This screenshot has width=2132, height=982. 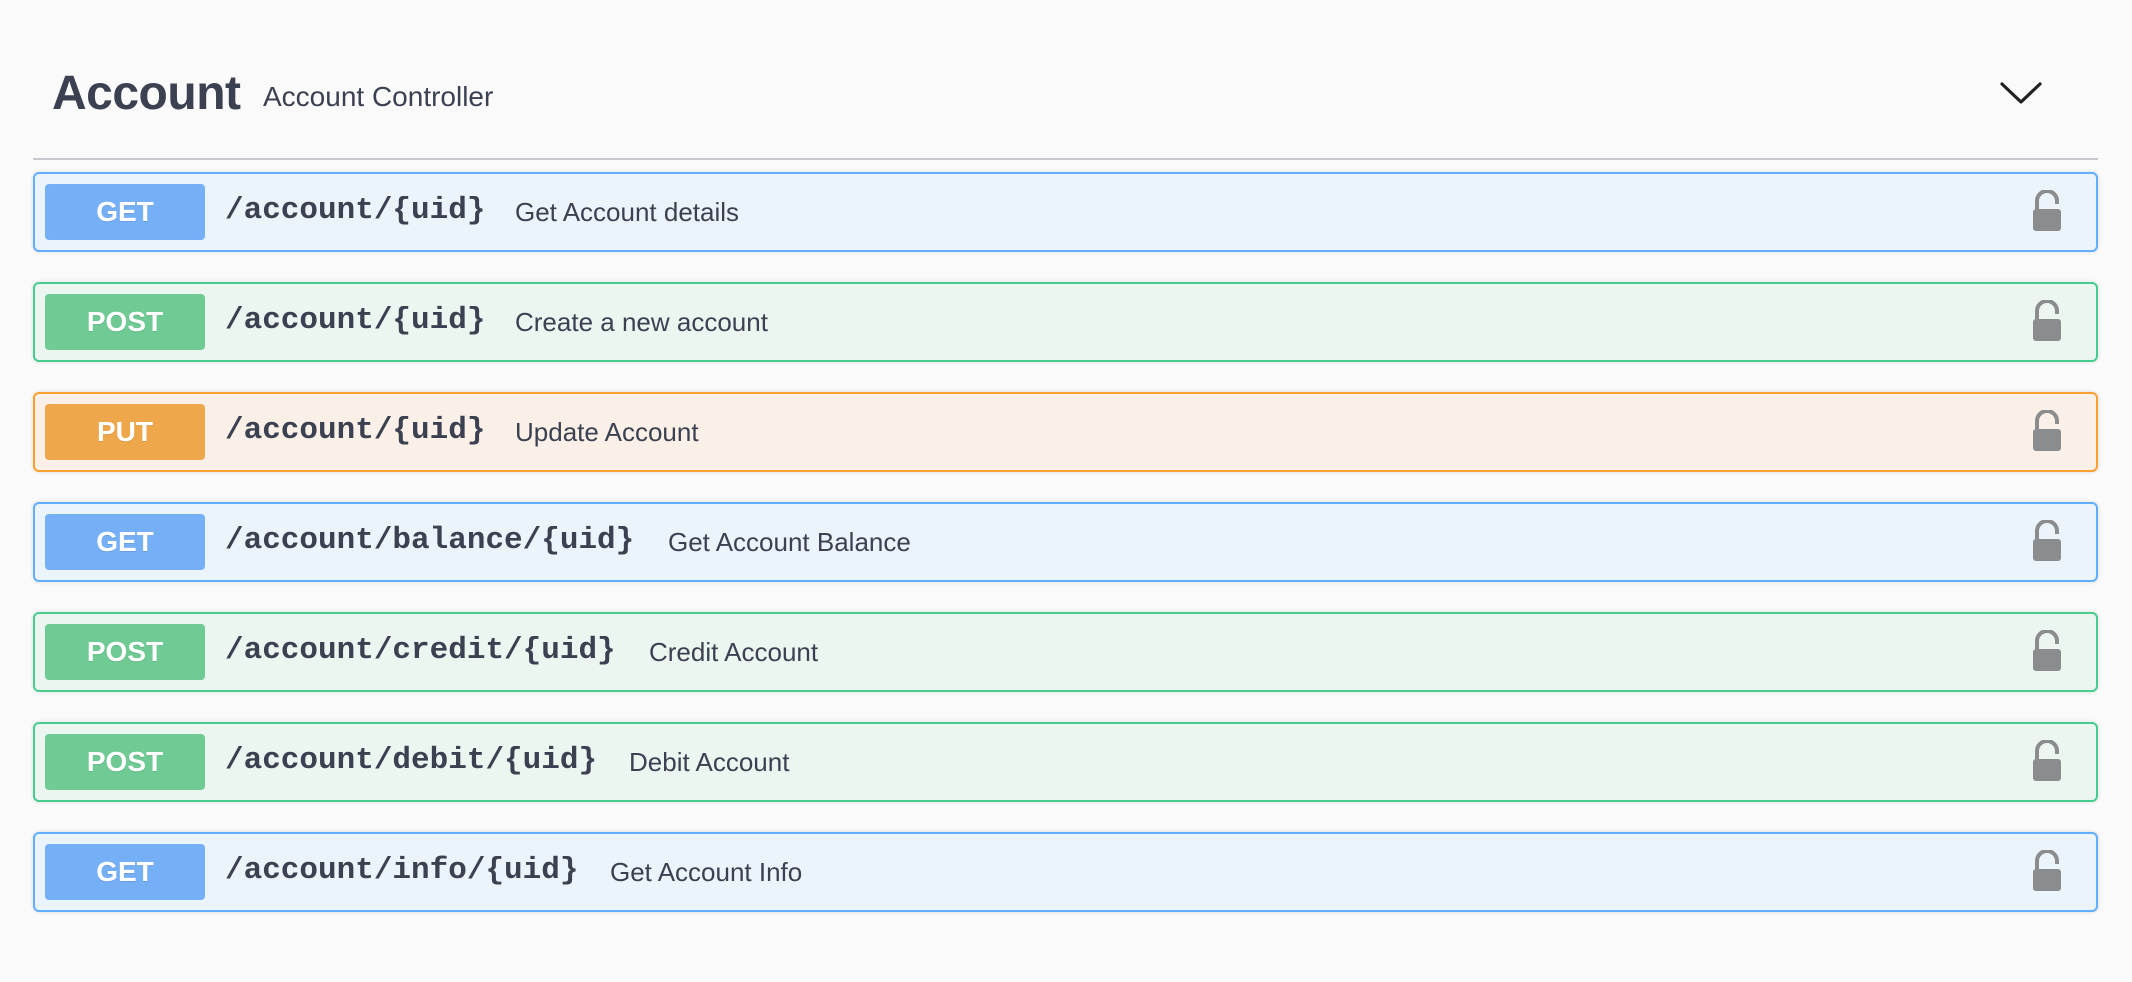 What do you see at coordinates (430, 540) in the screenshot?
I see `operation-path: /account/balance/{uid}` at bounding box center [430, 540].